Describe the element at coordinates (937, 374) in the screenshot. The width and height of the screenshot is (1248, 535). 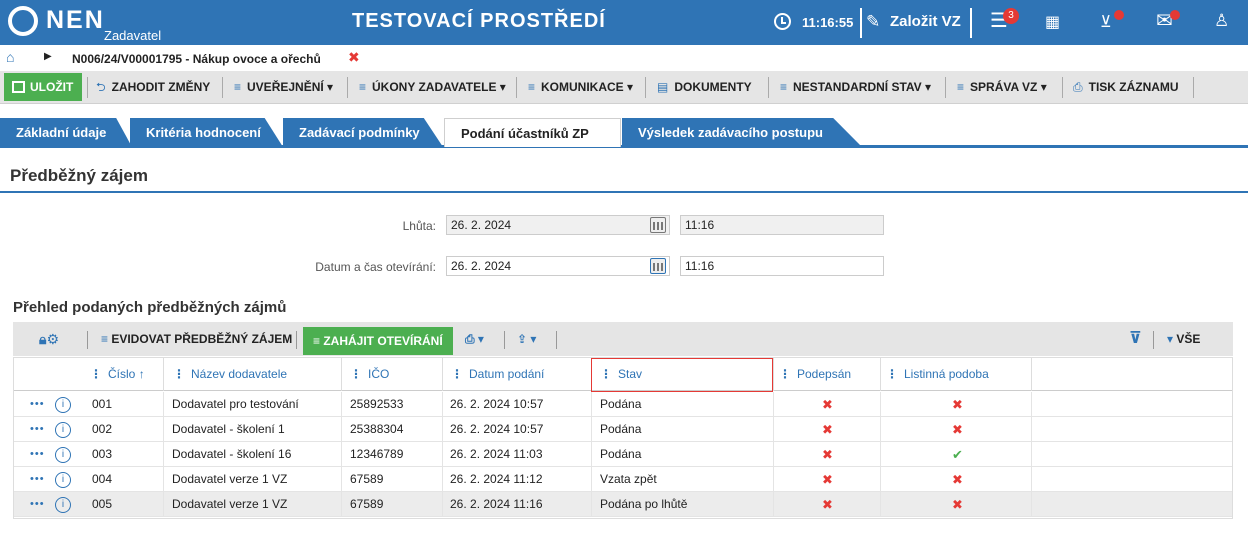
I see `column-header-paper-form: ⋮ Listinná podoba` at that location.